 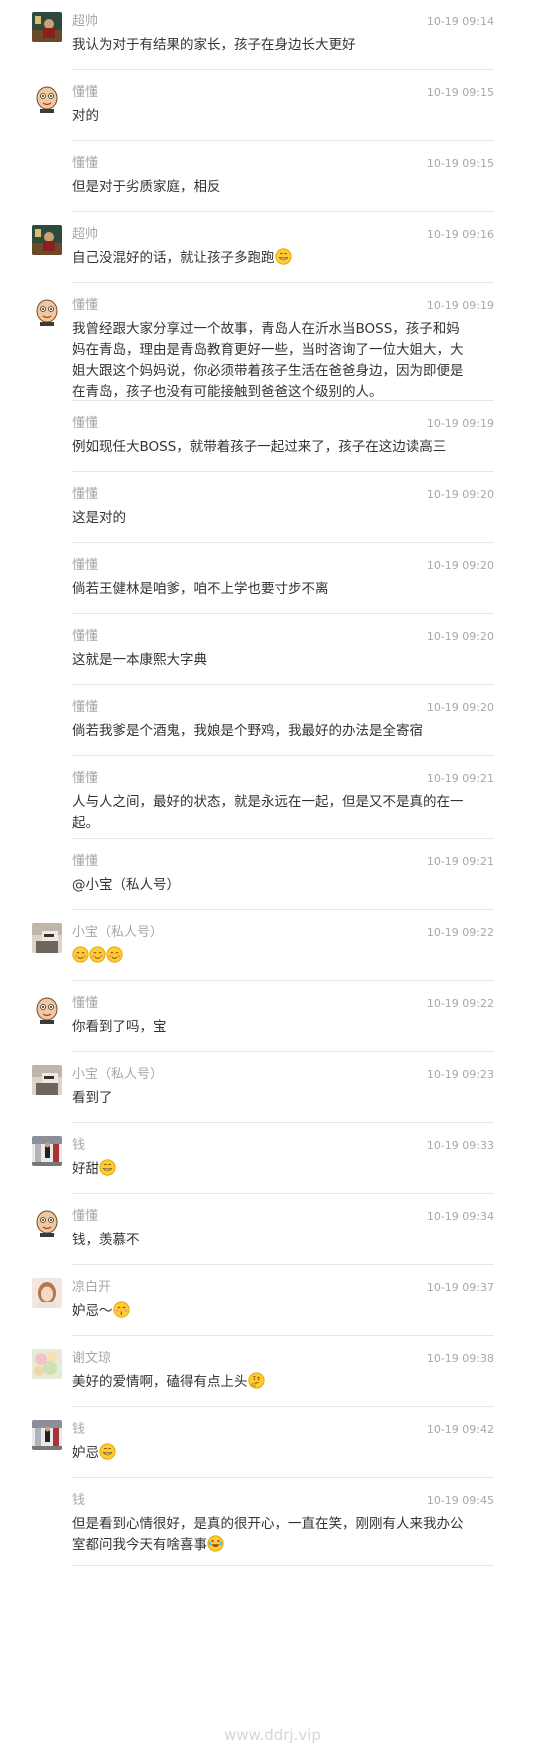 I want to click on kiss-emoji-icon, so click(x=121, y=1309).